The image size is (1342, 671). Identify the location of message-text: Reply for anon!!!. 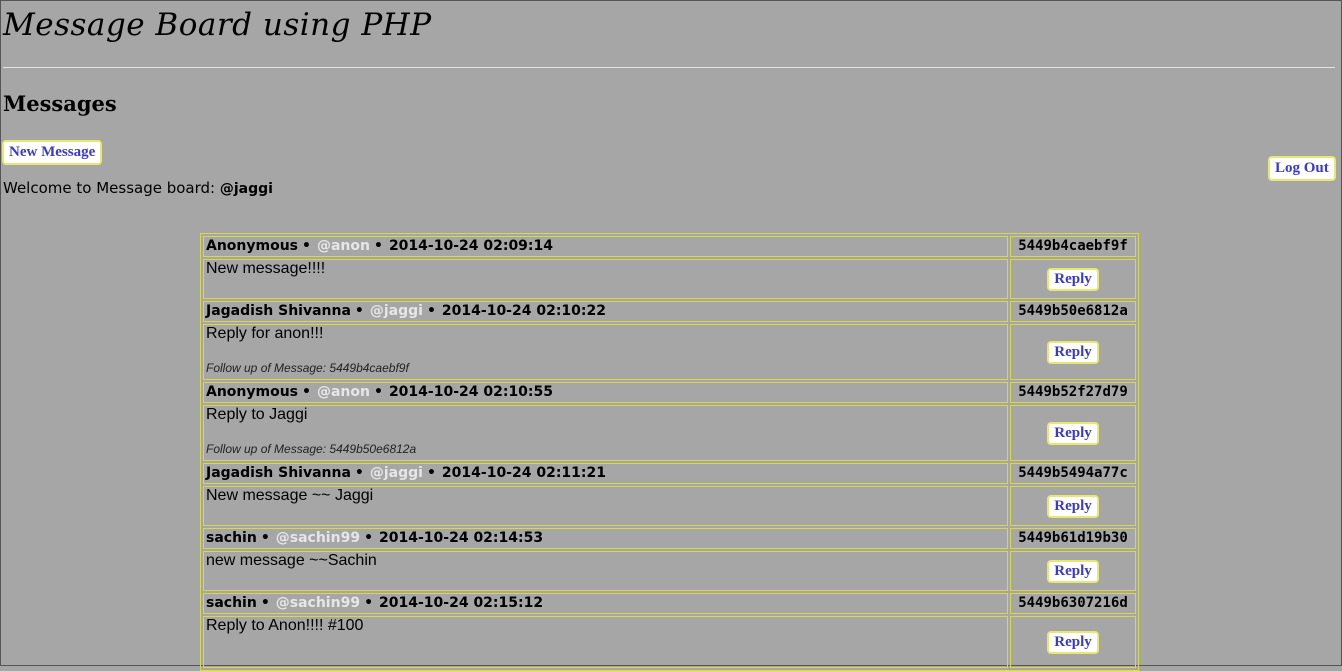
(265, 333).